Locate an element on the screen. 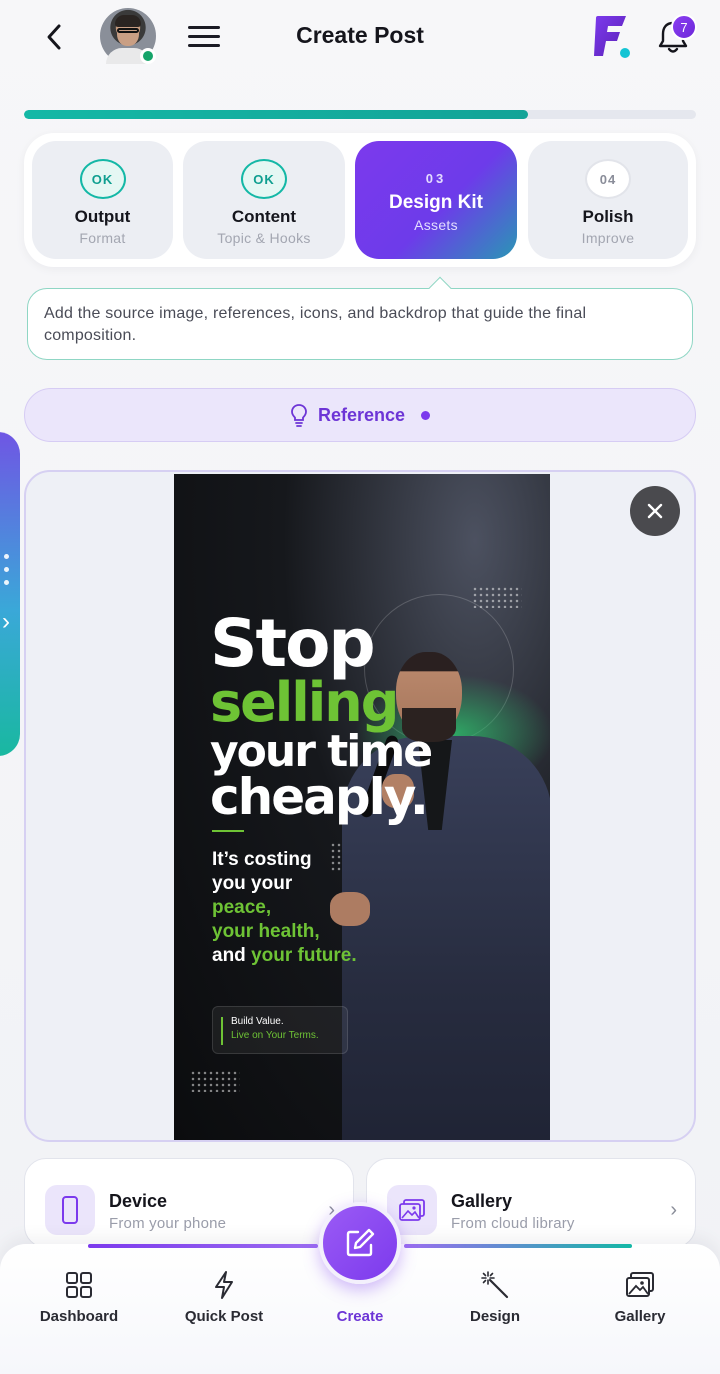  nav-label: Create is located at coordinates (360, 1316).